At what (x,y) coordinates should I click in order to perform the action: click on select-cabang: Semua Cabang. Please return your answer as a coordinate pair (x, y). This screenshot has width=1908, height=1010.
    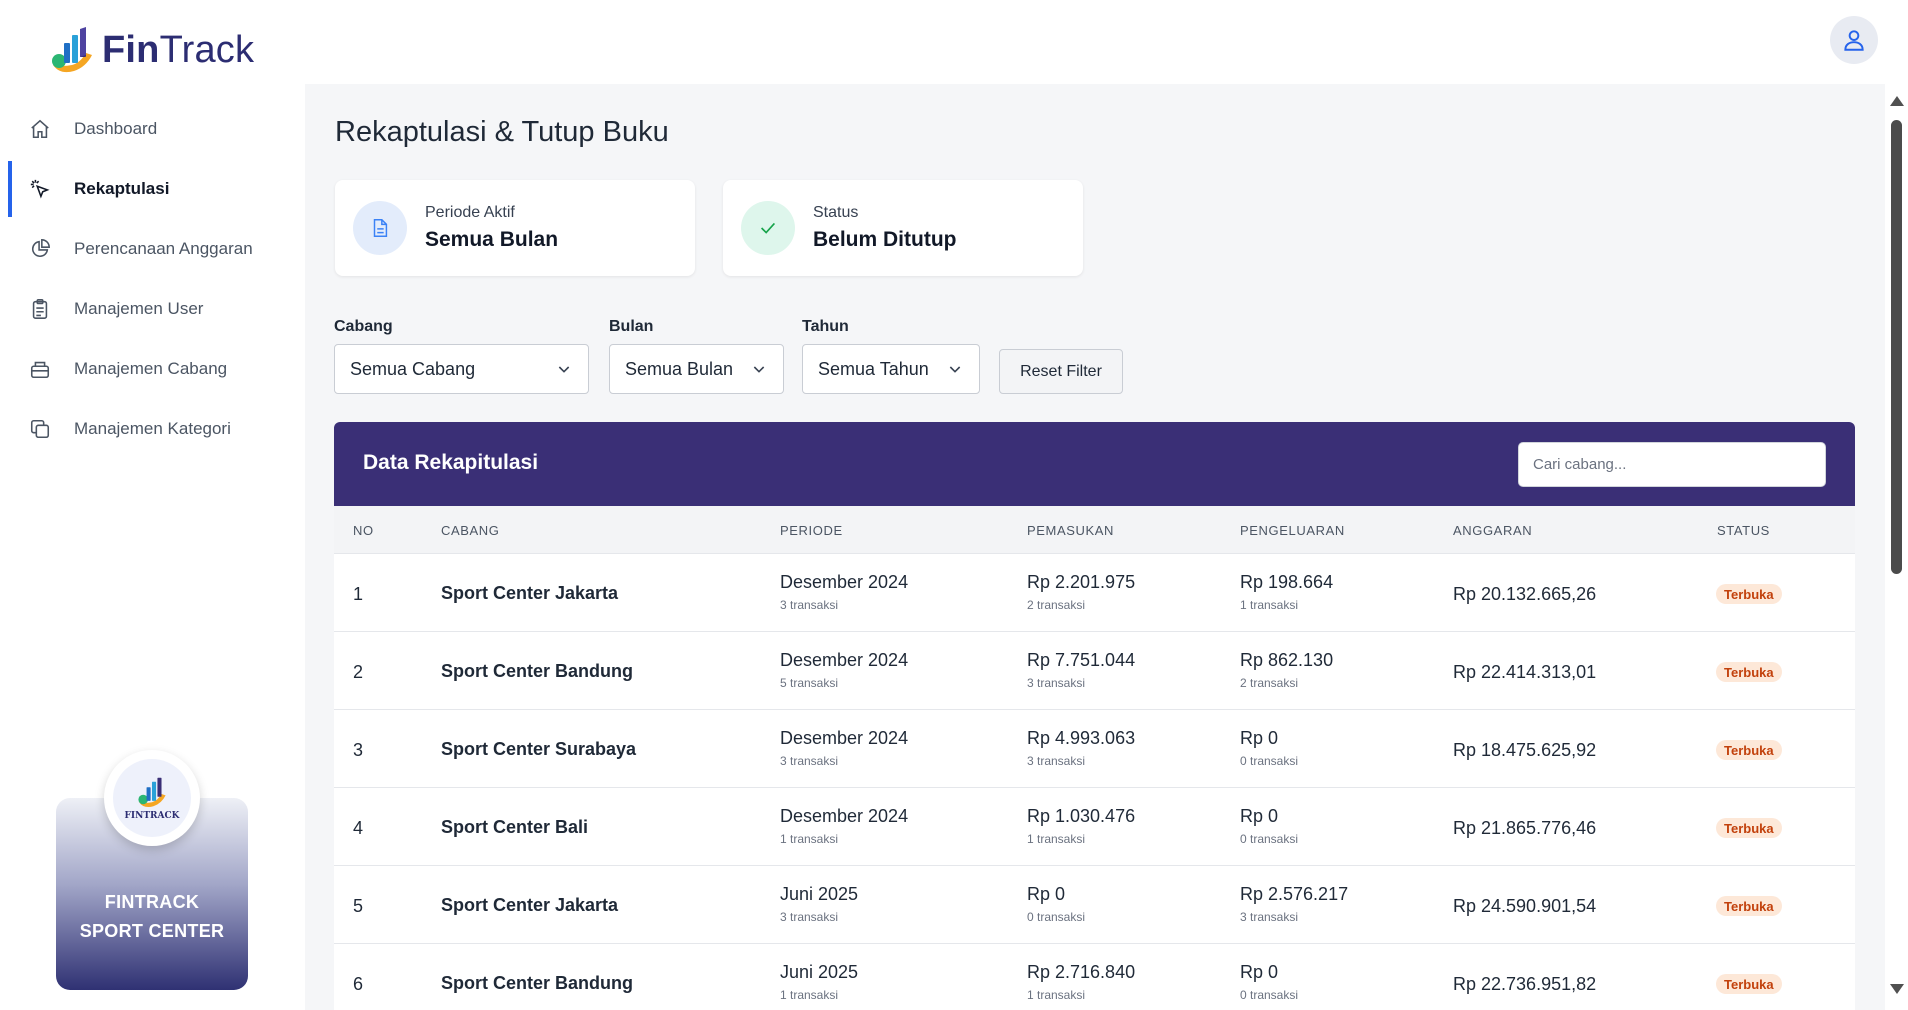
    Looking at the image, I should click on (461, 369).